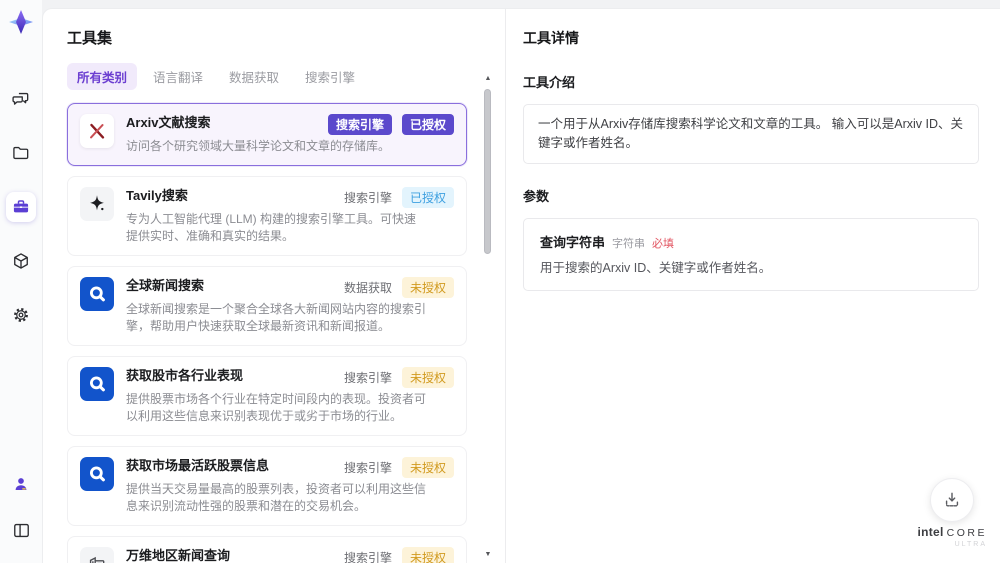 The height and width of the screenshot is (563, 1000). What do you see at coordinates (966, 533) in the screenshot?
I see `brand-core: core` at bounding box center [966, 533].